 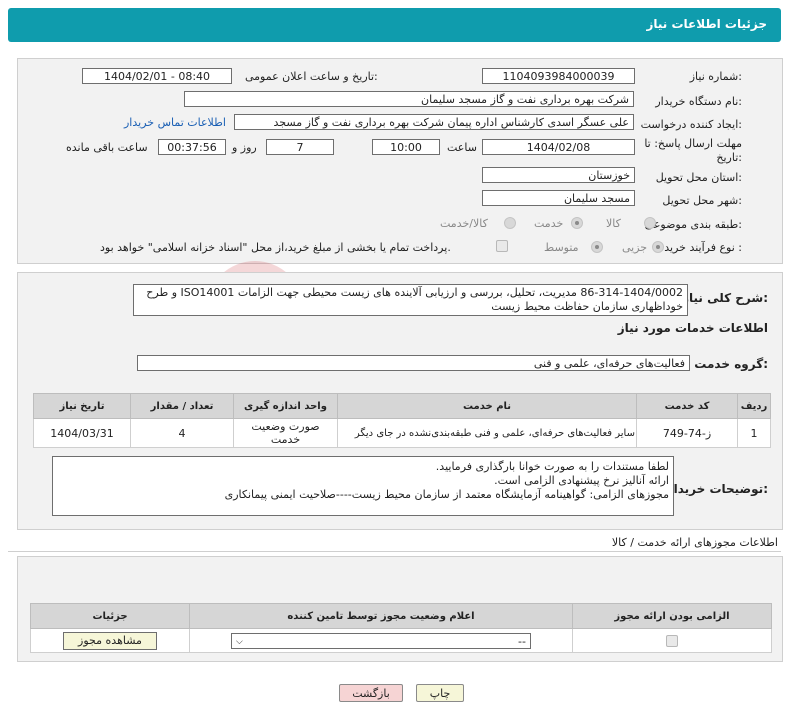 I want to click on permit-required-checkbox, so click(x=672, y=641).